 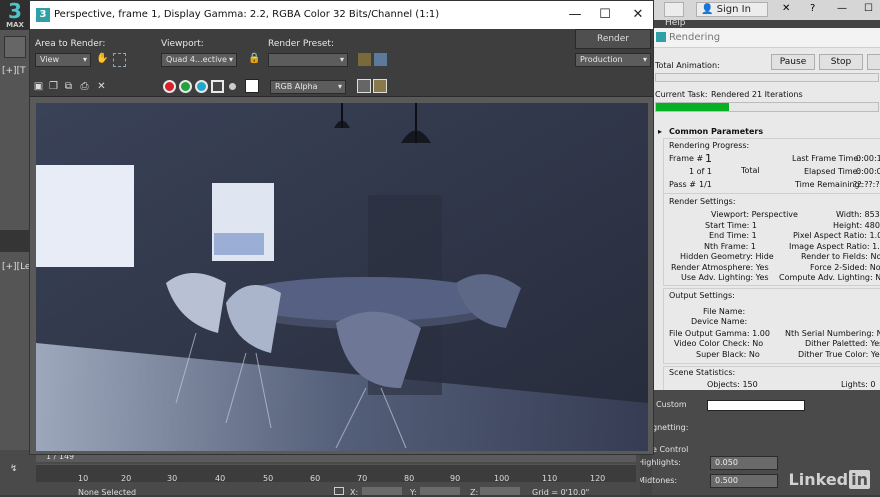 I want to click on current-task-label: Current Task:, so click(x=681, y=94).